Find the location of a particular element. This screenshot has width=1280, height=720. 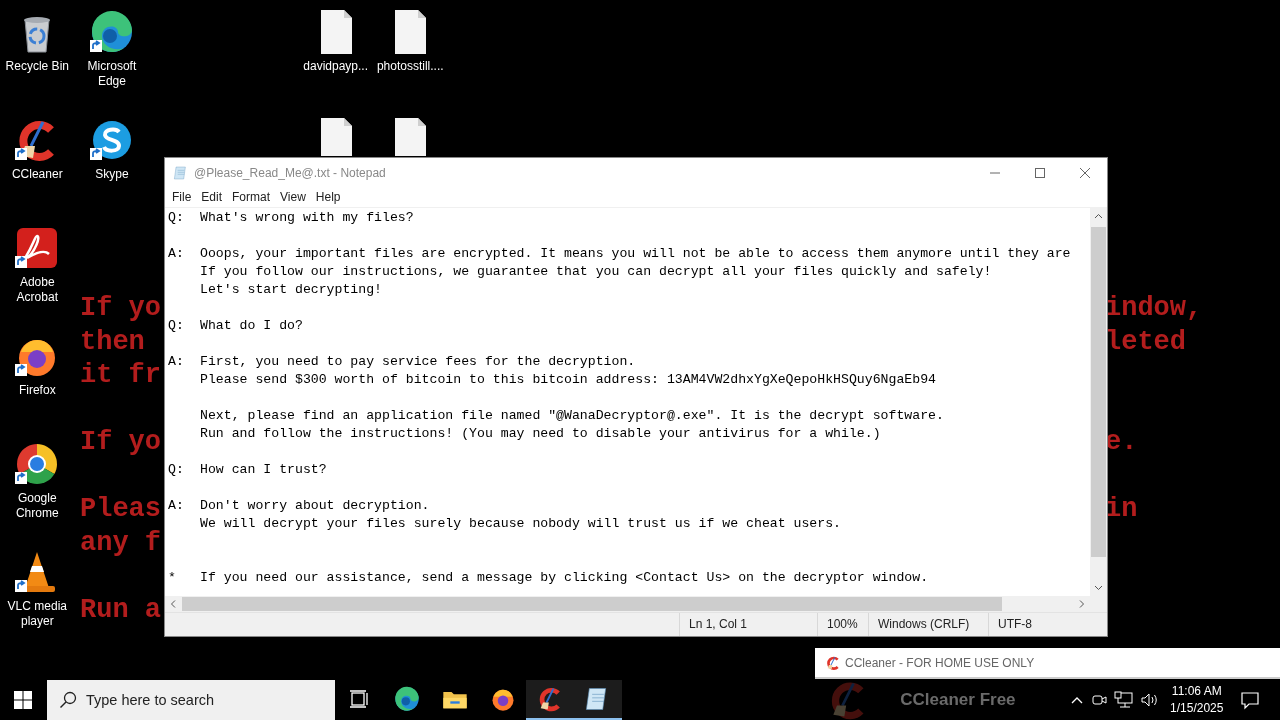

task-view-icon is located at coordinates (358, 699).